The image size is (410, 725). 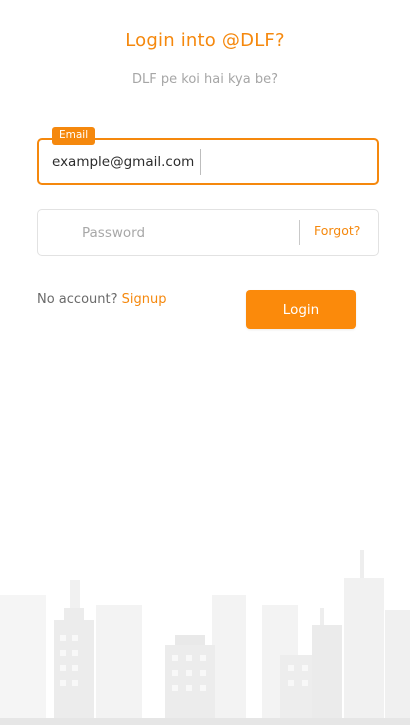 What do you see at coordinates (144, 299) in the screenshot?
I see `signup-link: Signup` at bounding box center [144, 299].